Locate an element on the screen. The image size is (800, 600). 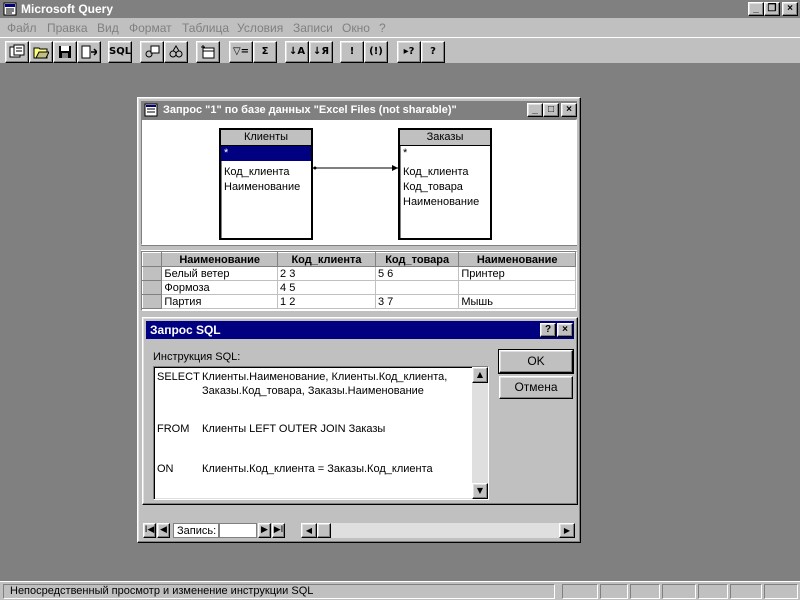
table-row: Партия 1 2 3 7 Мышь is located at coordinates (359, 301).